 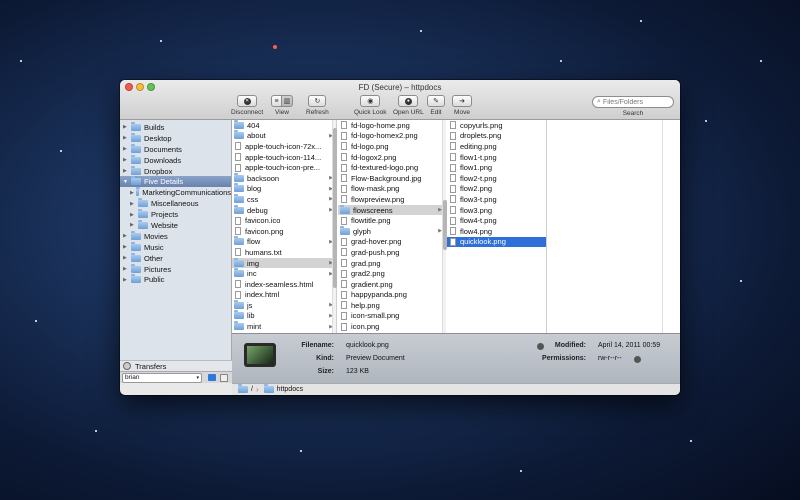 I want to click on sidebar-item-desktop: ▶ Desktop, so click(x=175, y=138).